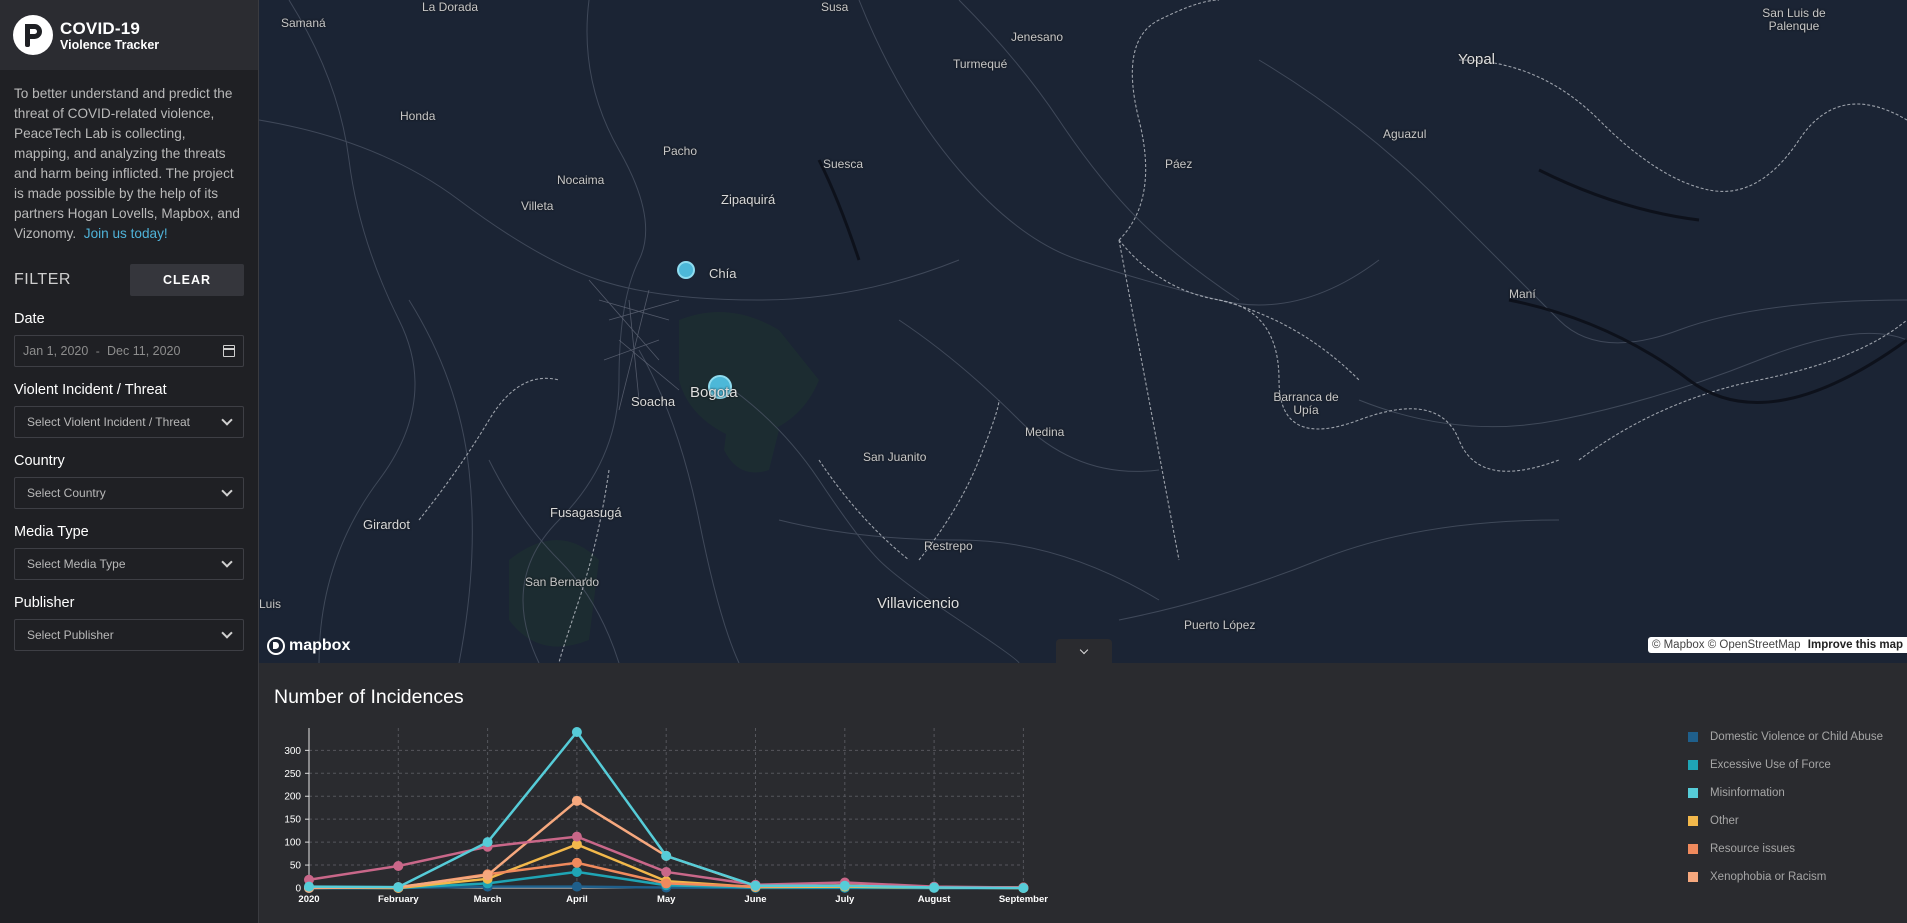  I want to click on x-tick-label: 2020, so click(308, 899).